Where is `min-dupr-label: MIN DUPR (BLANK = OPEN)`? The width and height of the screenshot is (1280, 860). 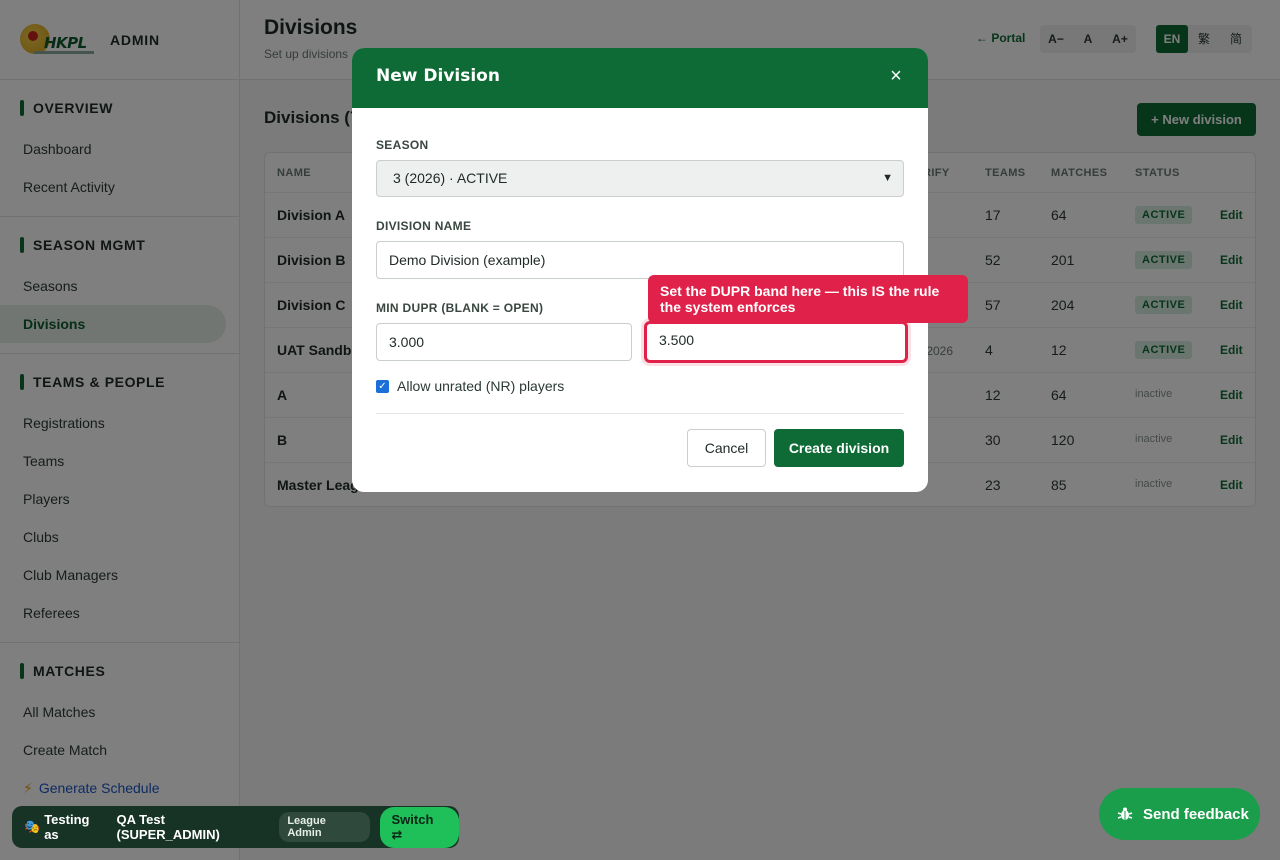
min-dupr-label: MIN DUPR (BLANK = OPEN) is located at coordinates (460, 308).